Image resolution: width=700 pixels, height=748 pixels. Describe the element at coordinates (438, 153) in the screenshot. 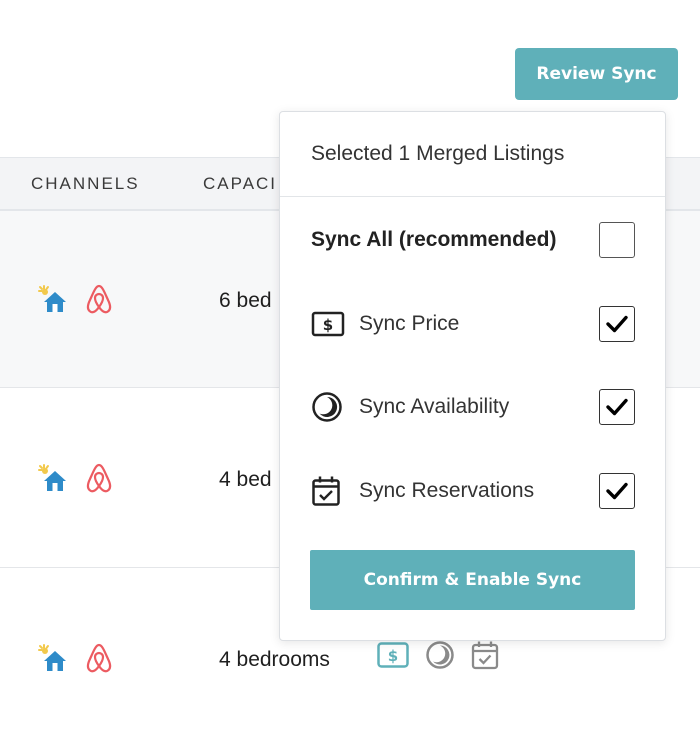

I see `popover-title: Selected 1 Merged Listings` at that location.